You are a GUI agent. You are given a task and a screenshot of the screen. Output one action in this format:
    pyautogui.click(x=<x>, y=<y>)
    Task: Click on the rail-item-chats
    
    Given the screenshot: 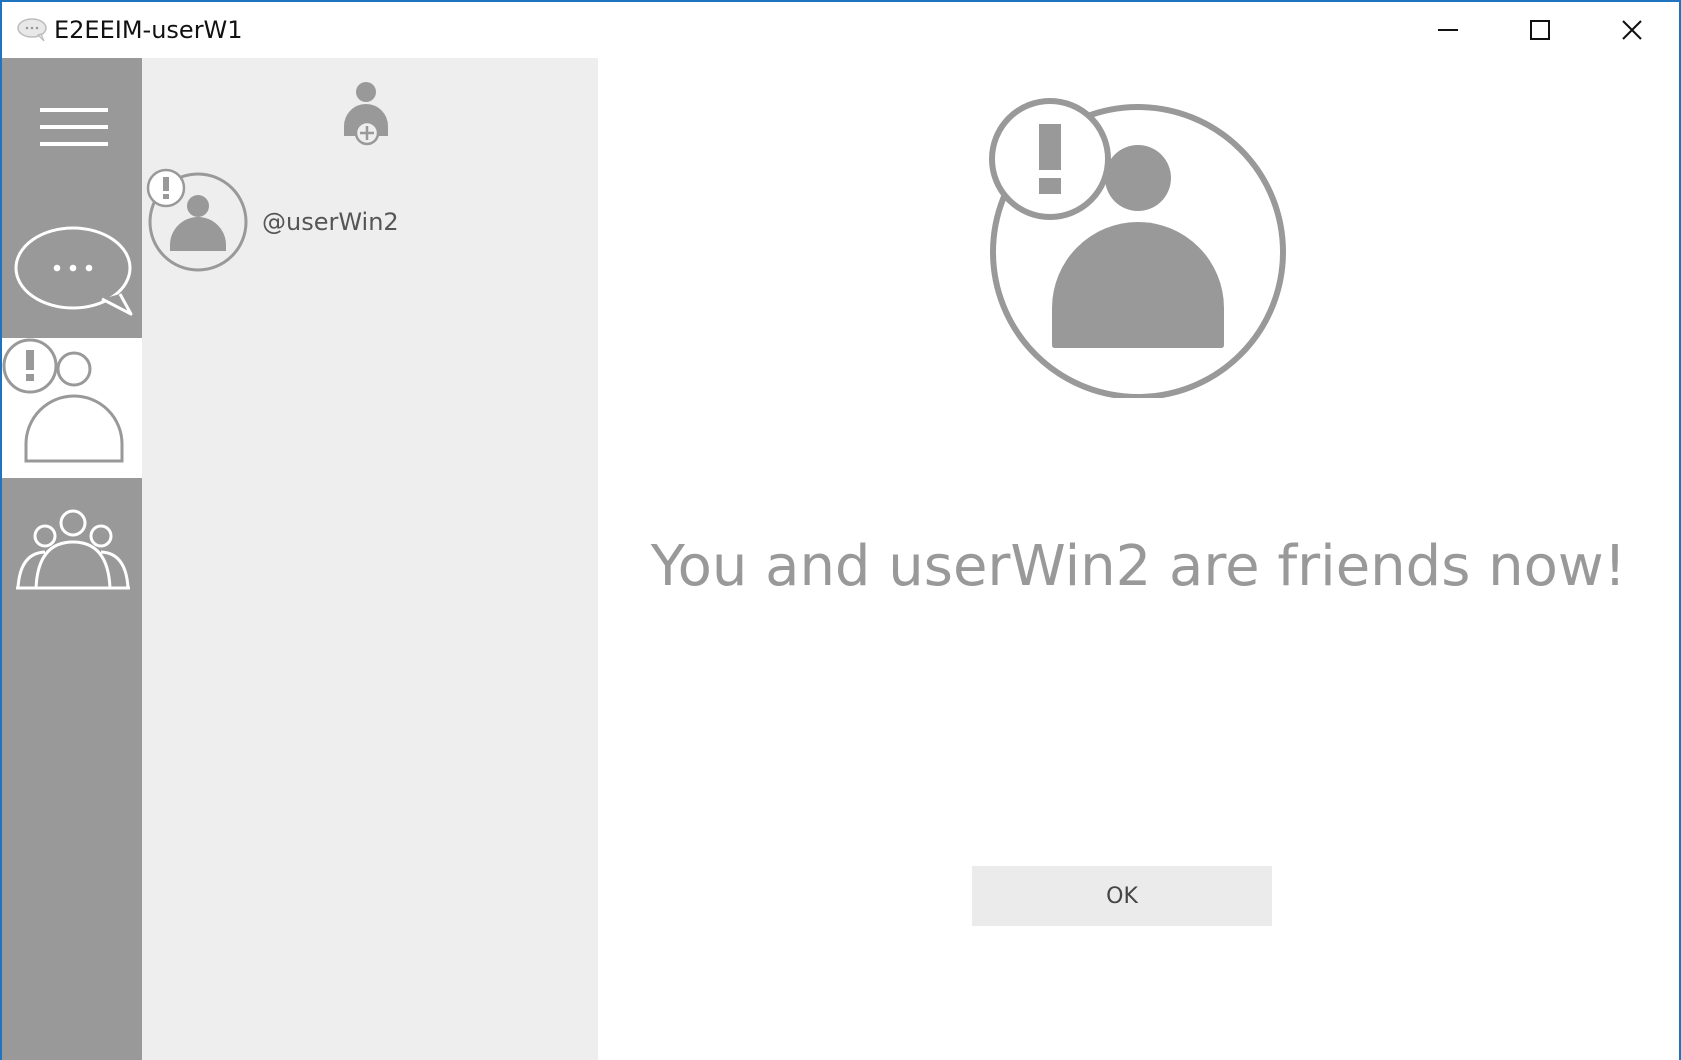 What is the action you would take?
    pyautogui.click(x=72, y=268)
    